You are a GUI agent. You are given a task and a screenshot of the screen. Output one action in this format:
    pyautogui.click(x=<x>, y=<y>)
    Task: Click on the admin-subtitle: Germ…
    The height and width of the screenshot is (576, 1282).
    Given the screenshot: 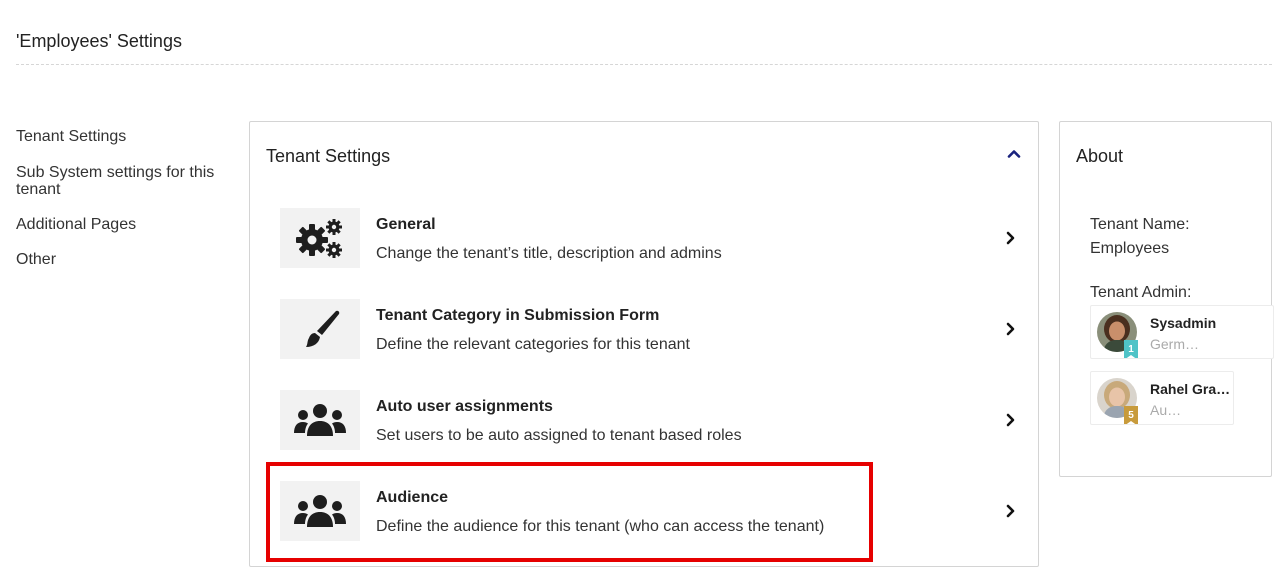 What is the action you would take?
    pyautogui.click(x=1174, y=344)
    